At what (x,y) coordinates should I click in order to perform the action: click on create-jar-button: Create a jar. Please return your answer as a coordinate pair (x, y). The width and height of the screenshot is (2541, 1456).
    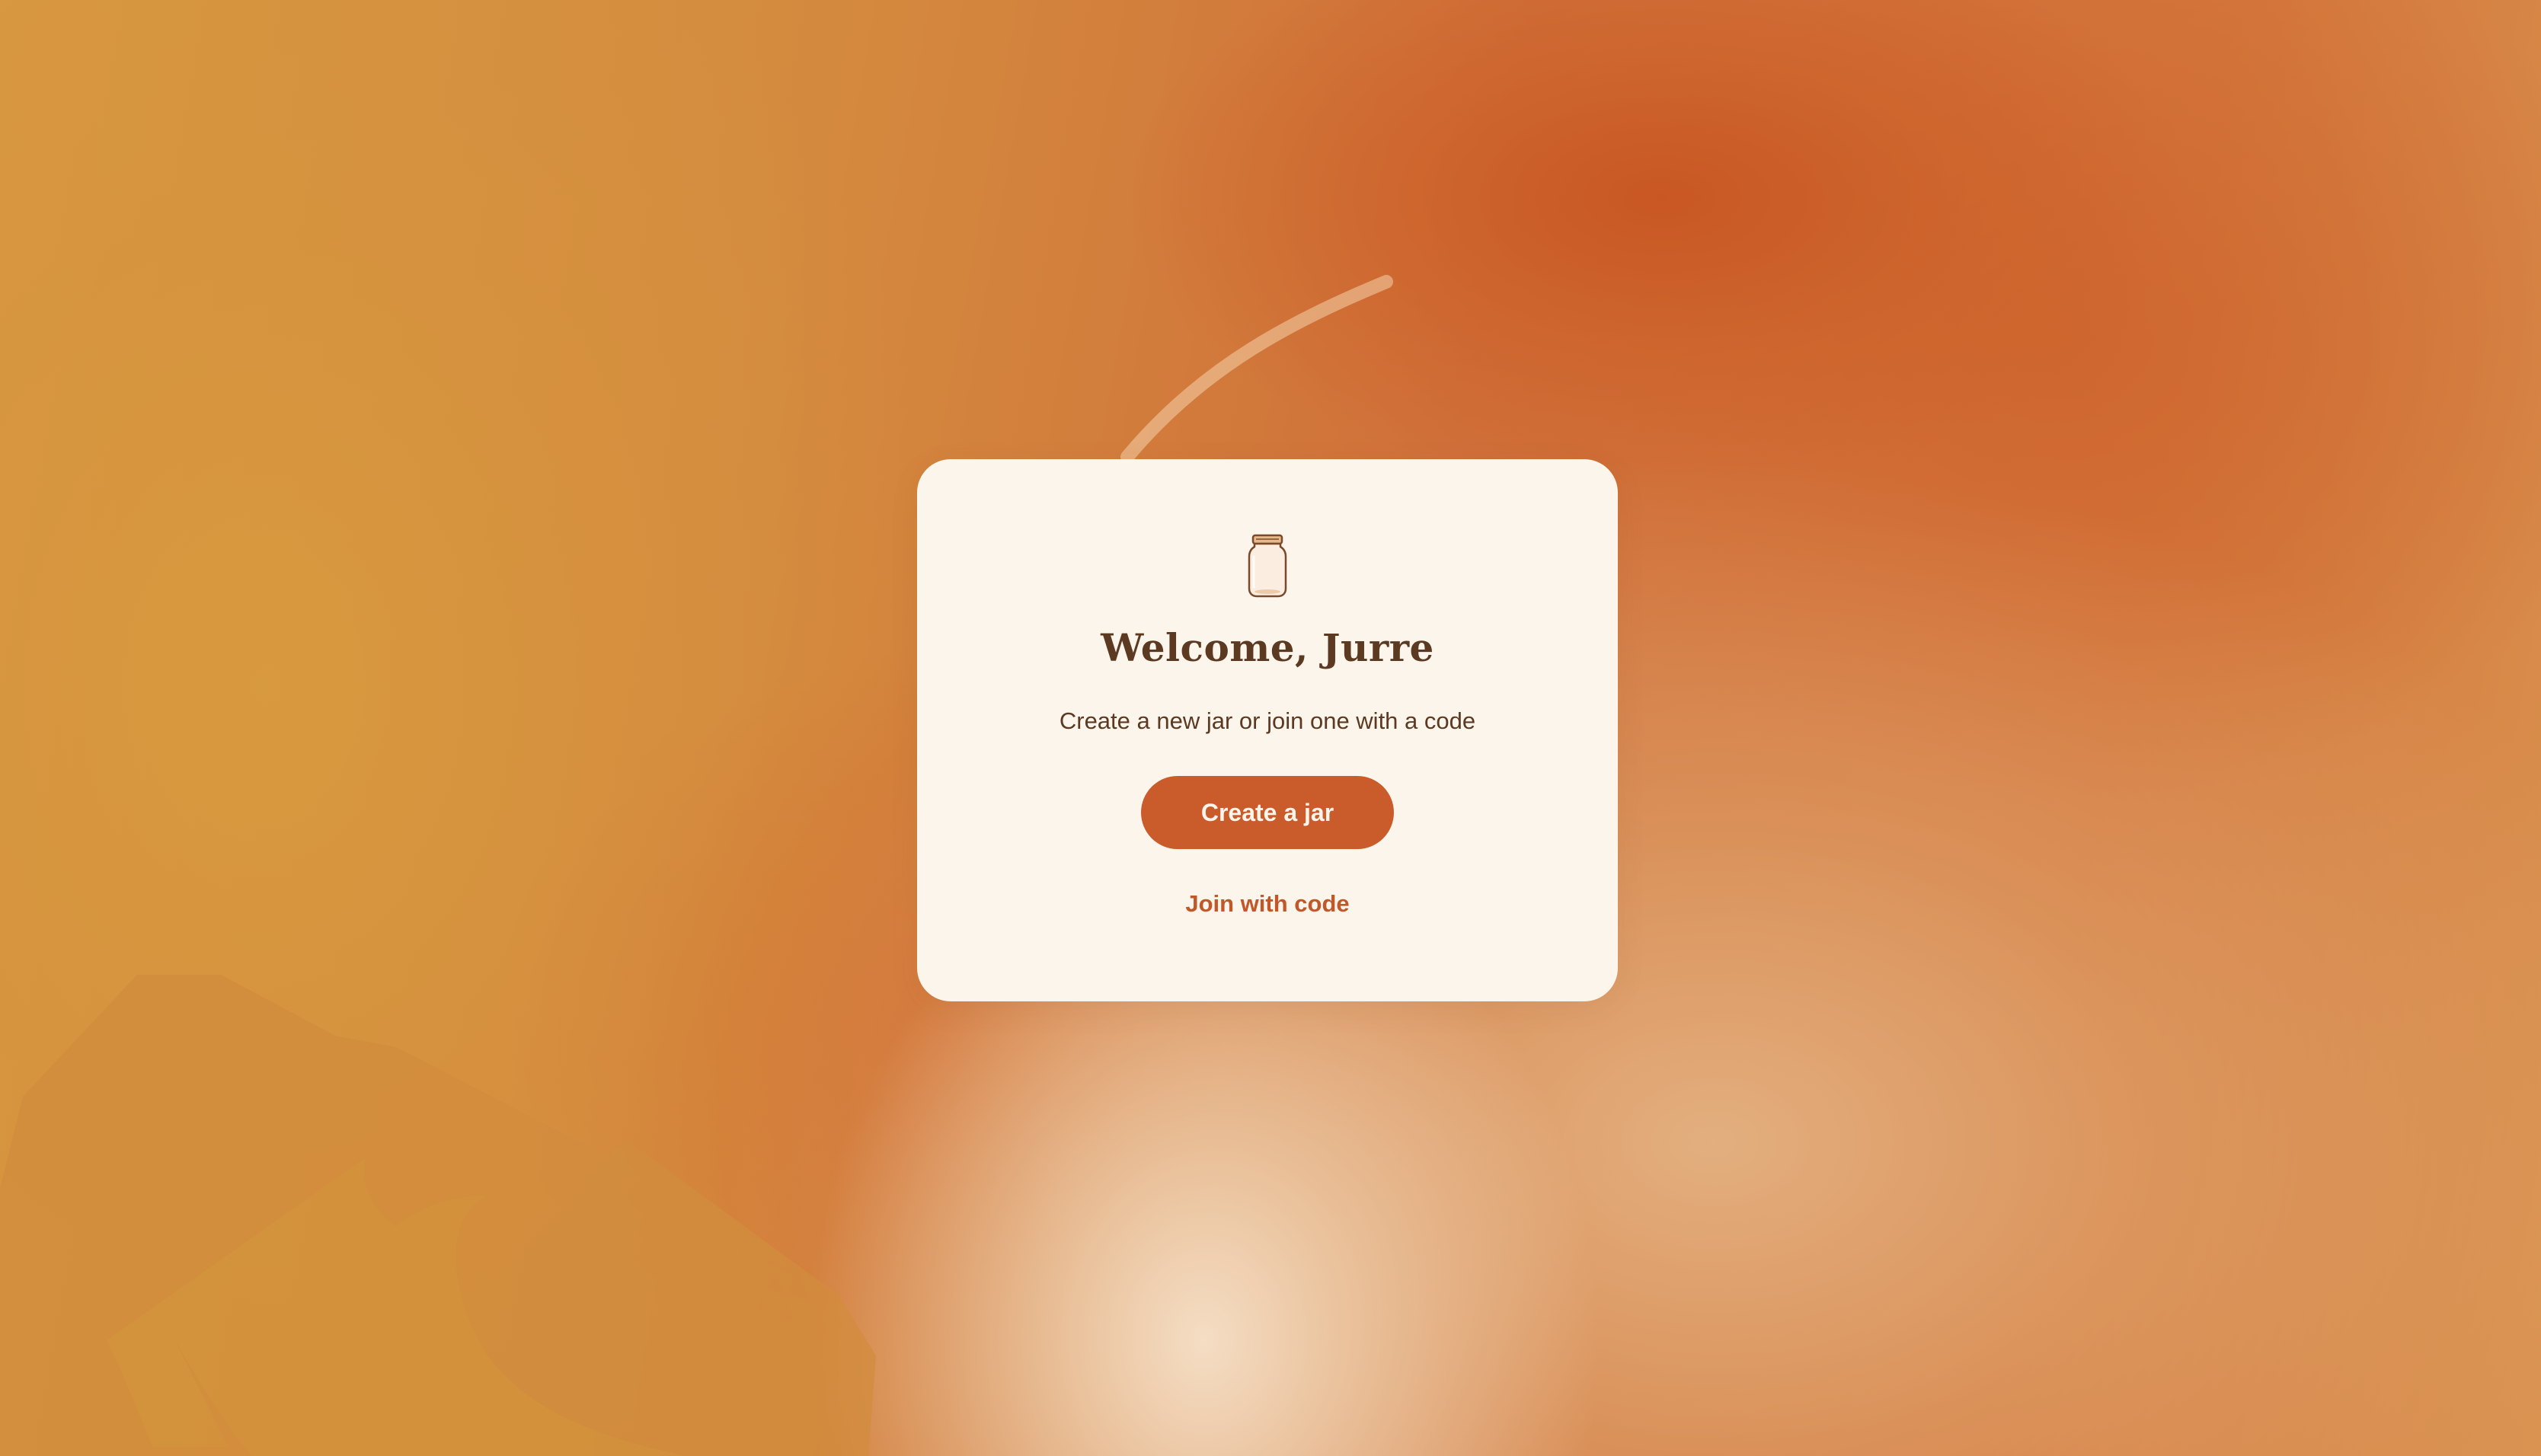
    Looking at the image, I should click on (1267, 812).